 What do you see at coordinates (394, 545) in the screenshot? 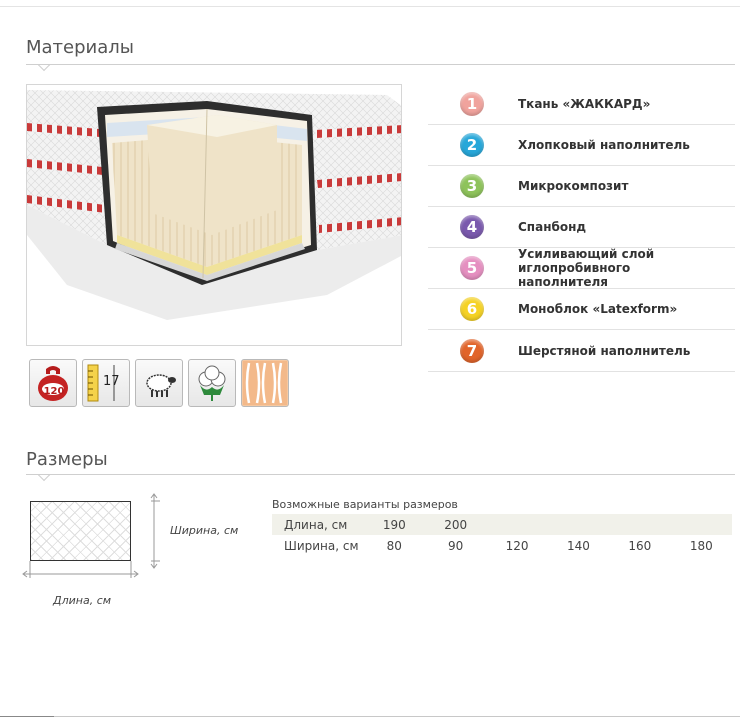
I see `table-cell: 80` at bounding box center [394, 545].